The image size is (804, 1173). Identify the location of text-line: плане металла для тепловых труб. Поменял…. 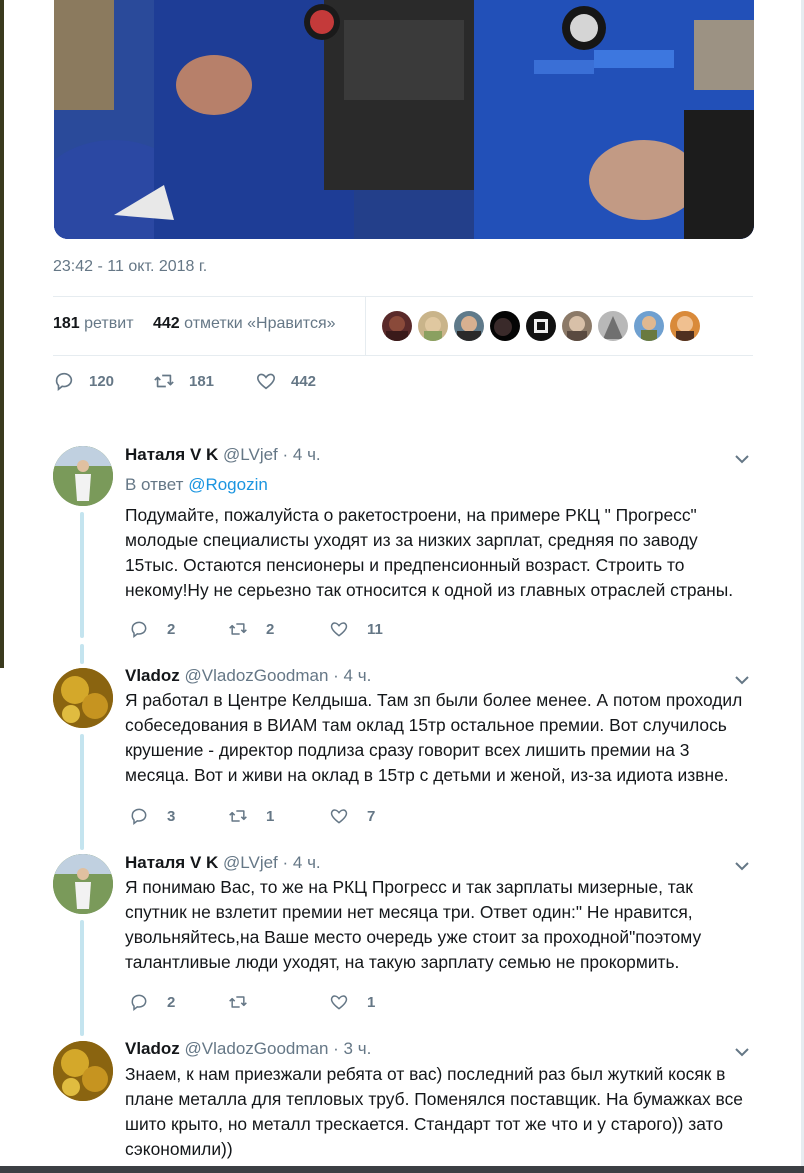
(434, 1099).